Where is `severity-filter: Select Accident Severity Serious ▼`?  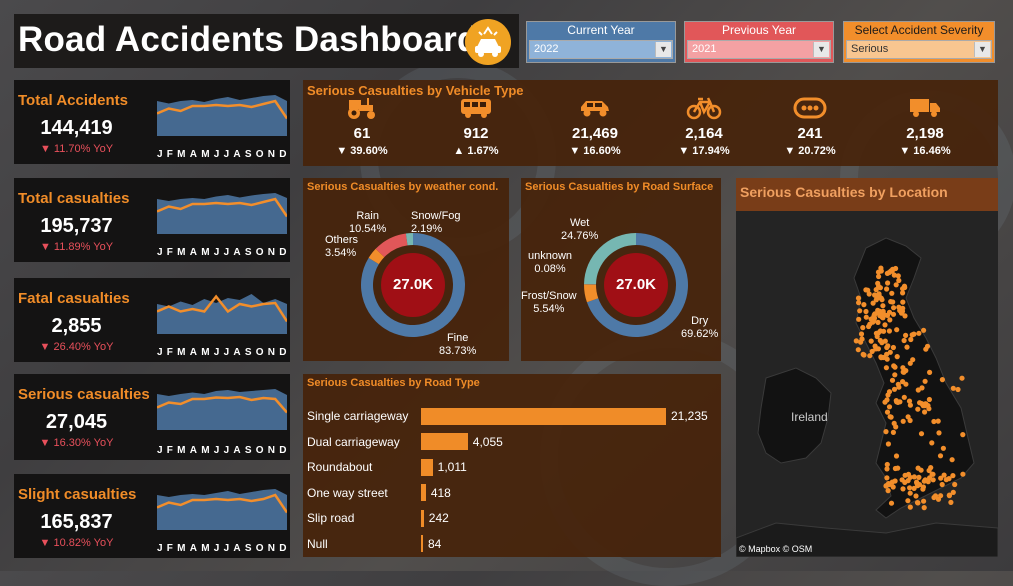
severity-filter: Select Accident Severity Serious ▼ is located at coordinates (919, 42).